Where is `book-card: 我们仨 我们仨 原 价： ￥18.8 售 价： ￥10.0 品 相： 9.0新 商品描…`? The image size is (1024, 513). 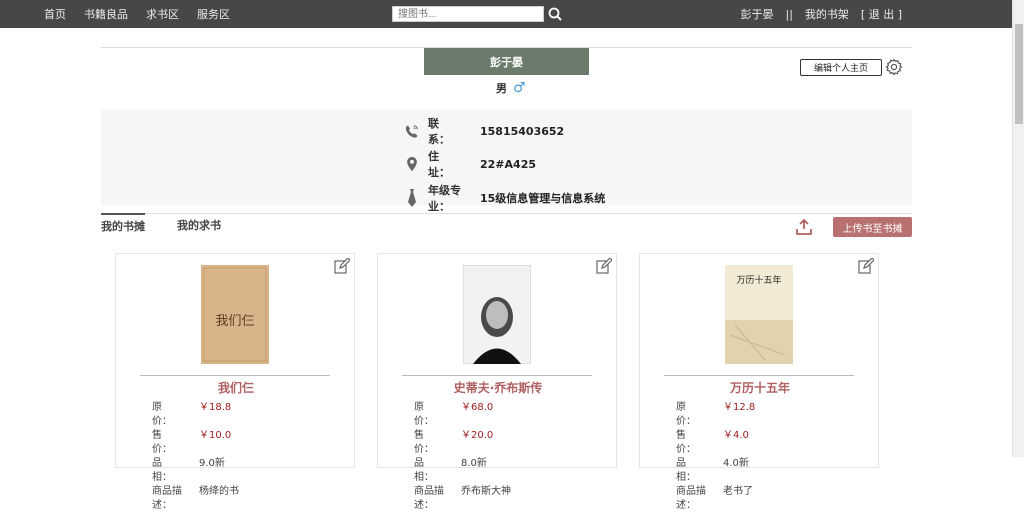
book-card: 我们仨 我们仨 原 价： ￥18.8 售 价： ￥10.0 品 相： 9.0新 商品描… is located at coordinates (235, 382).